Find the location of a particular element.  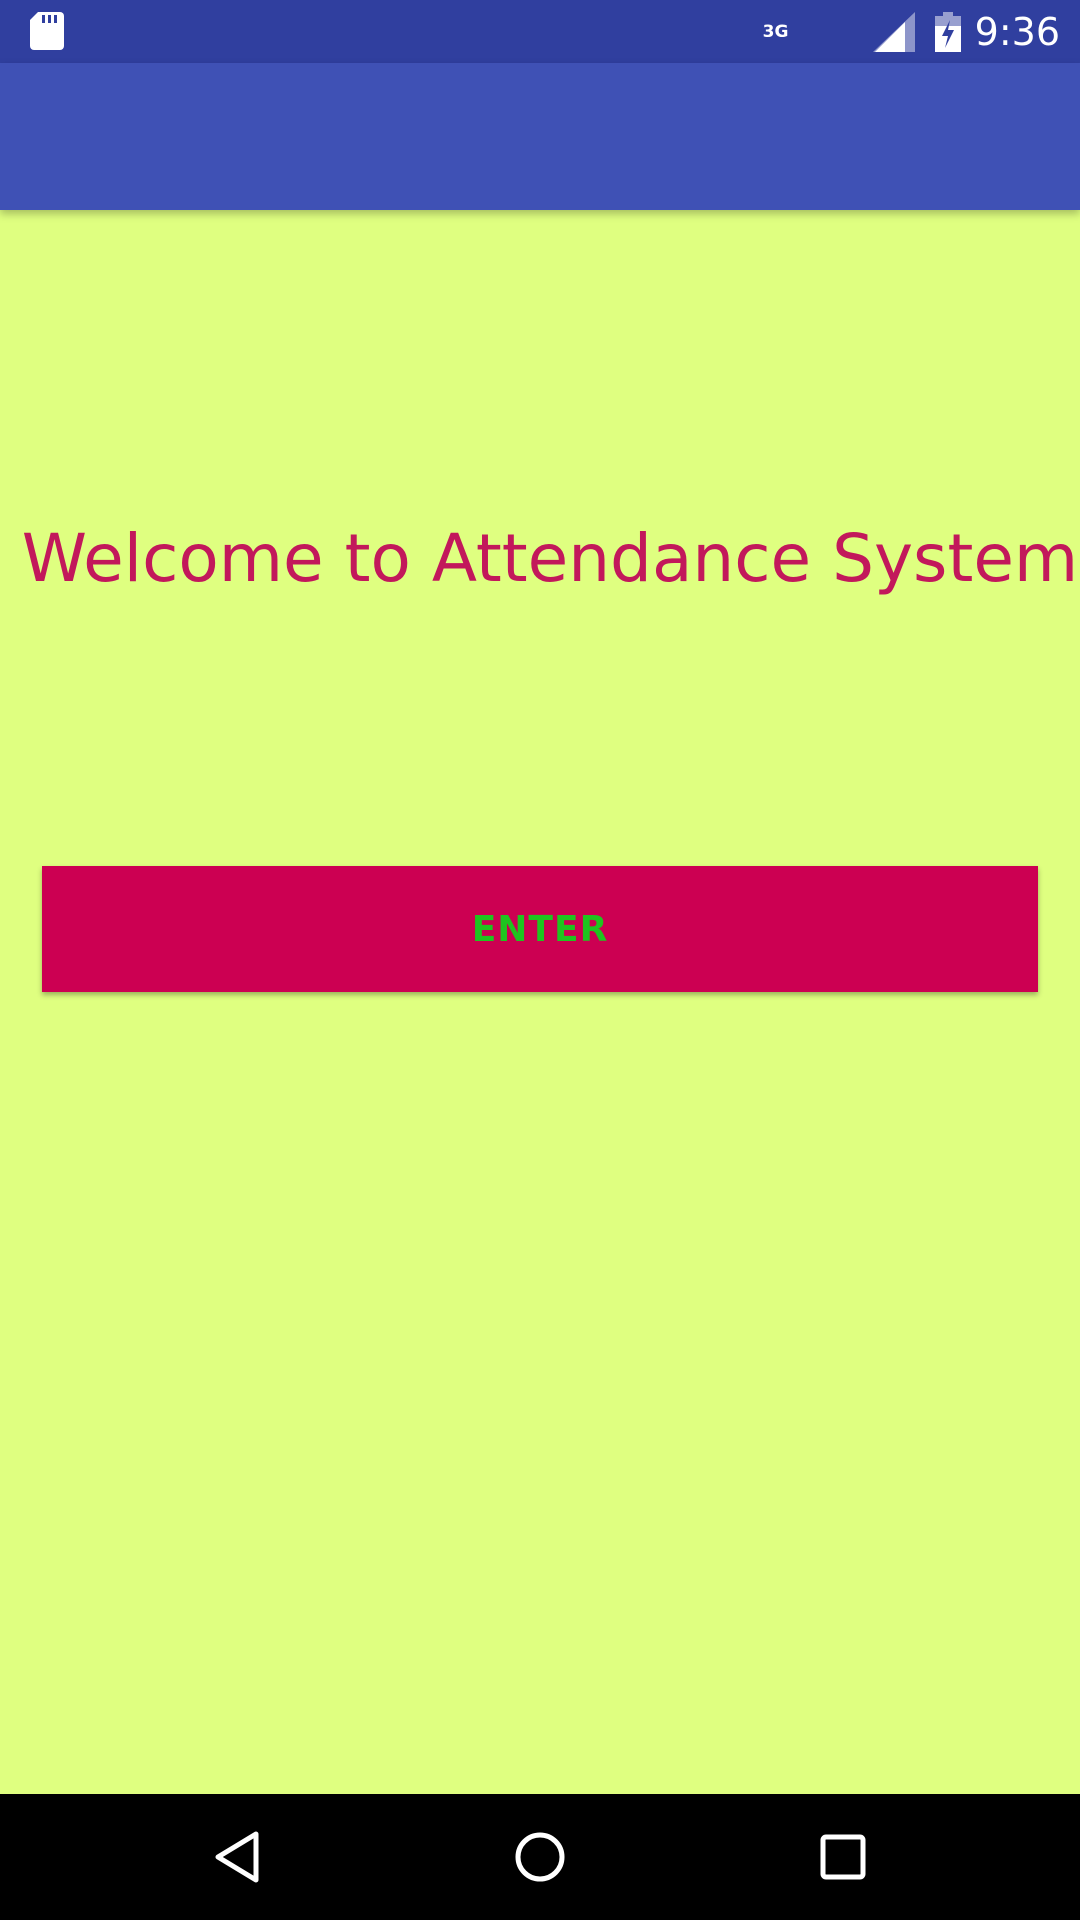

status-icons: 3G 9:36 is located at coordinates (911, 31).